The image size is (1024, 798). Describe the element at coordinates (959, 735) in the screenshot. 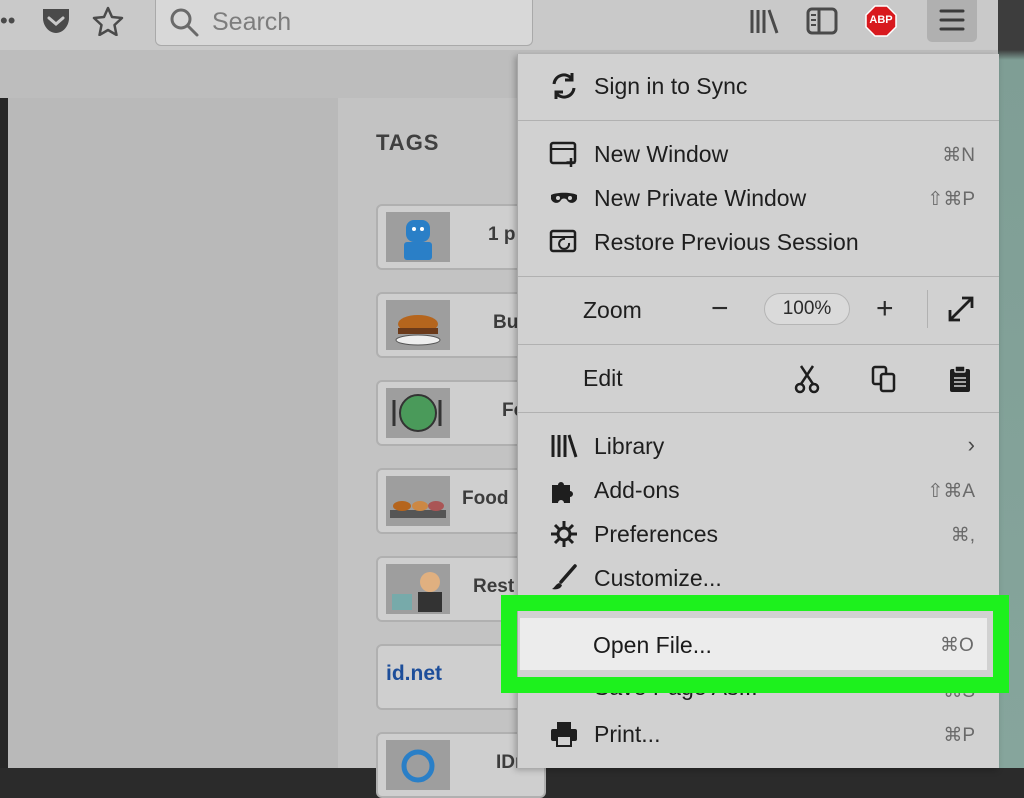

I see `shortcut-label: ⌘P` at that location.